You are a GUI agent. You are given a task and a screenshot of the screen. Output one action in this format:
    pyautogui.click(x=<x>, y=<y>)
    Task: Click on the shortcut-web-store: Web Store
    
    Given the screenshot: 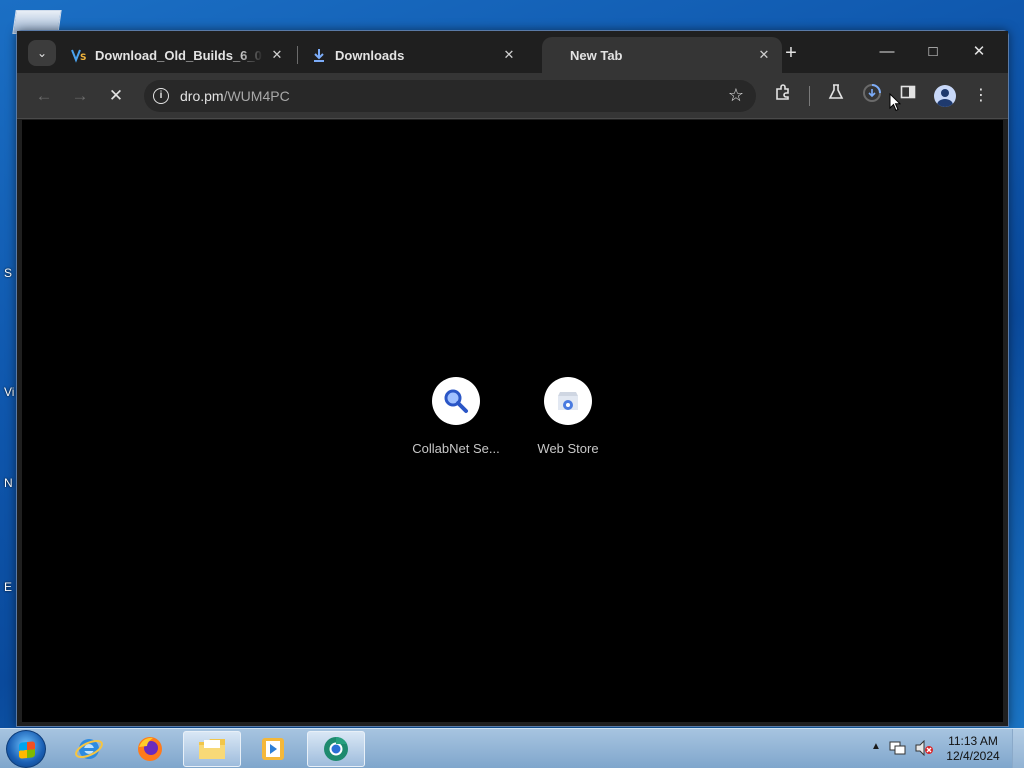 What is the action you would take?
    pyautogui.click(x=568, y=416)
    